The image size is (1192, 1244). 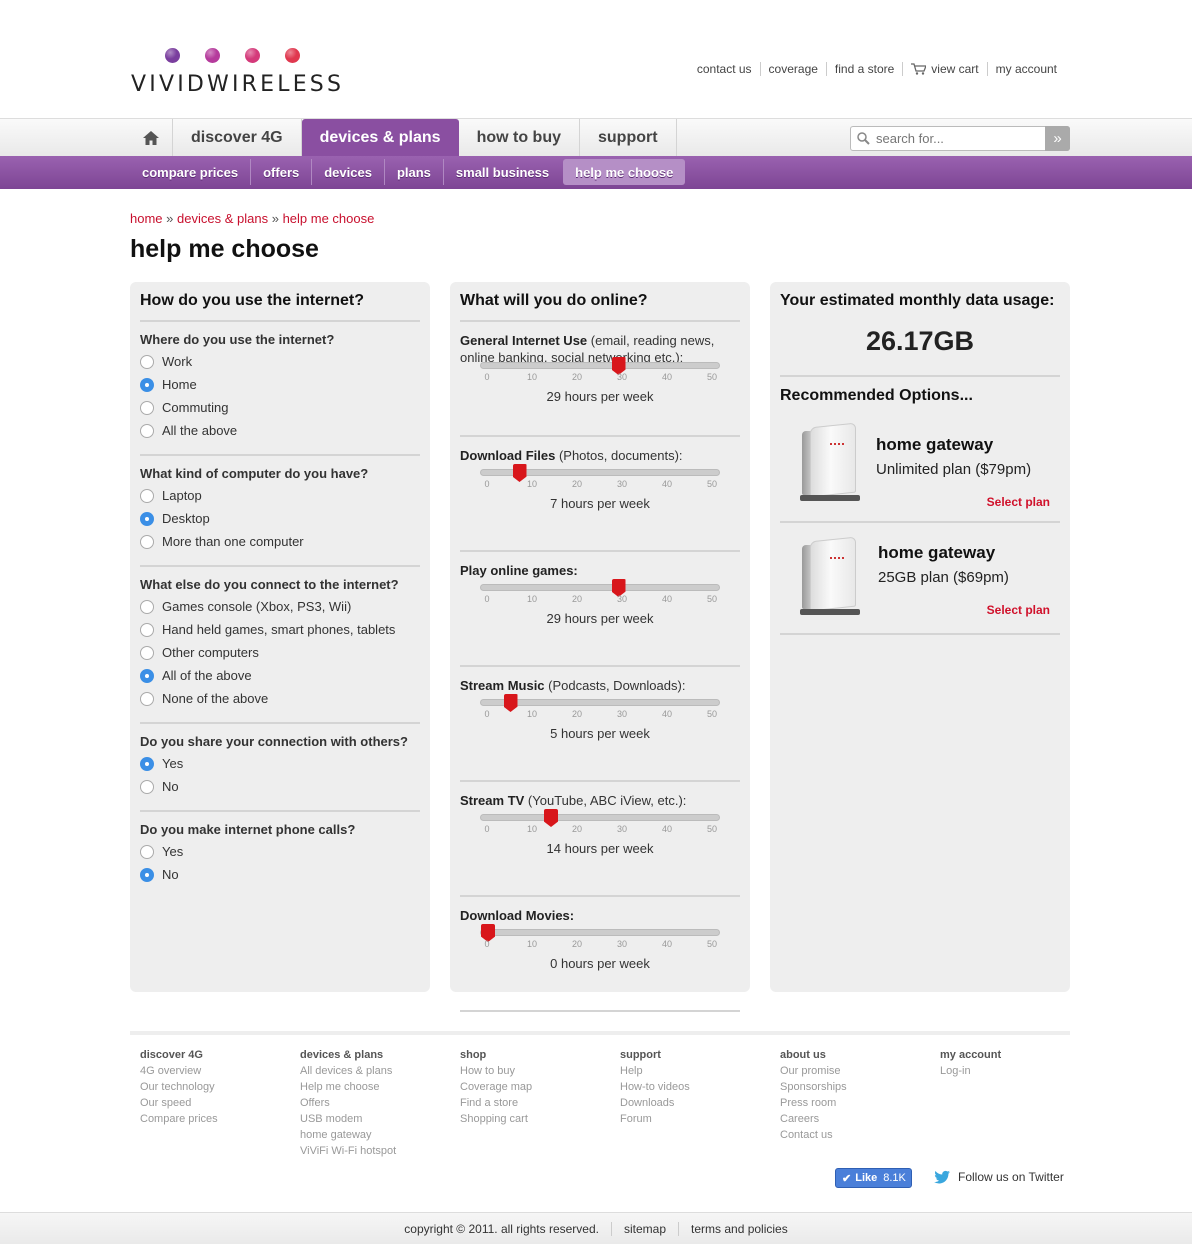 I want to click on slider-hours: 29 hours per week, so click(x=600, y=618).